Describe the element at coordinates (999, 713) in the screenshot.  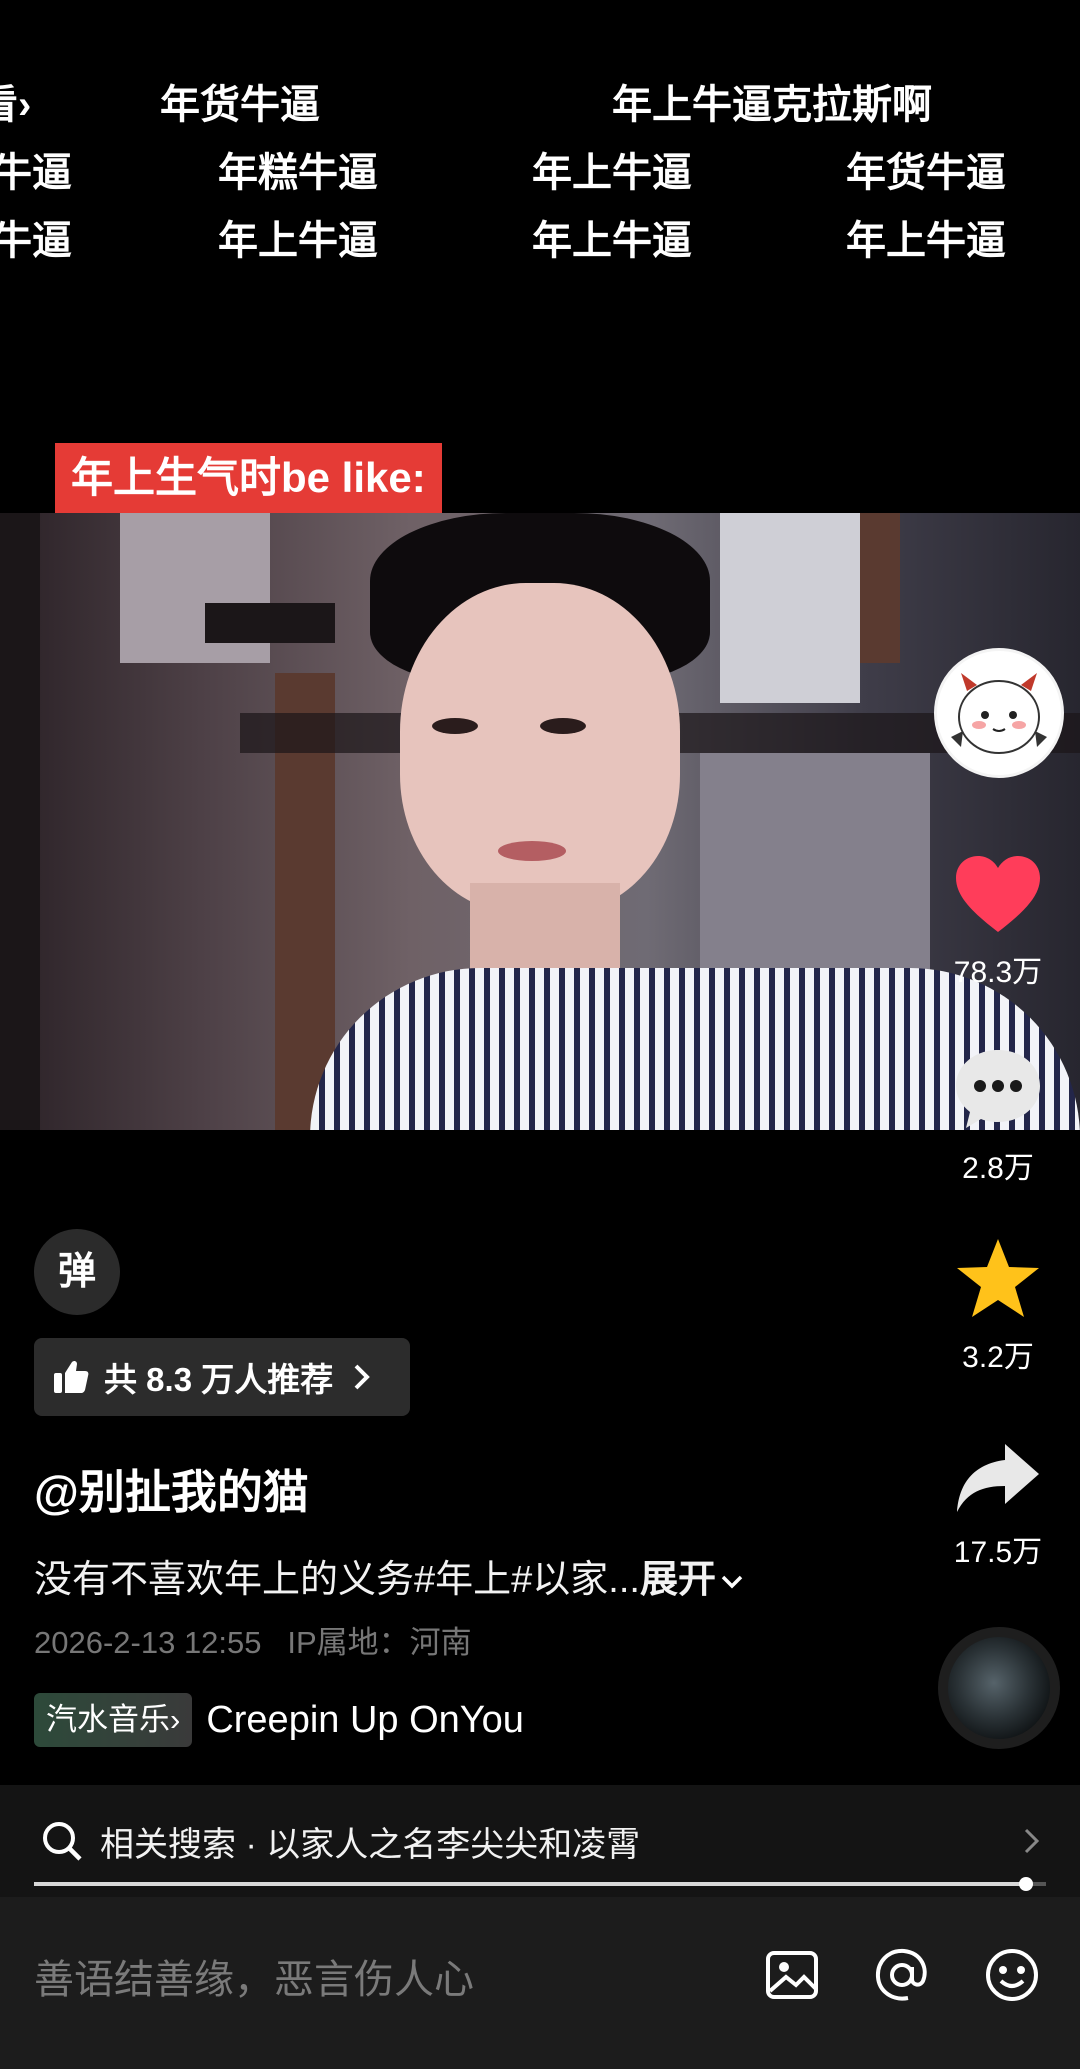
I see `author-avatar` at that location.